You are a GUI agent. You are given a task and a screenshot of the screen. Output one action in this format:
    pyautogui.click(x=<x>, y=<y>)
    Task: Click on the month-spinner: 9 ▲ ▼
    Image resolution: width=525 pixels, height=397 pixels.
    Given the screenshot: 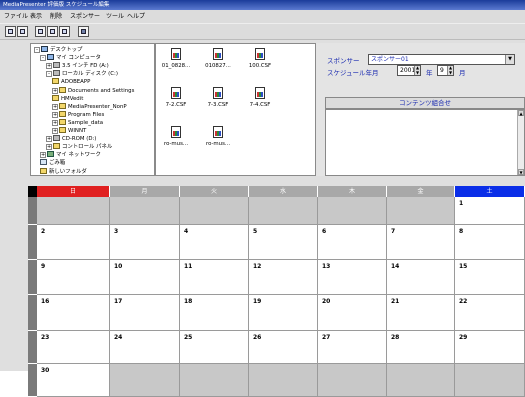 What is the action you would take?
    pyautogui.click(x=445, y=70)
    